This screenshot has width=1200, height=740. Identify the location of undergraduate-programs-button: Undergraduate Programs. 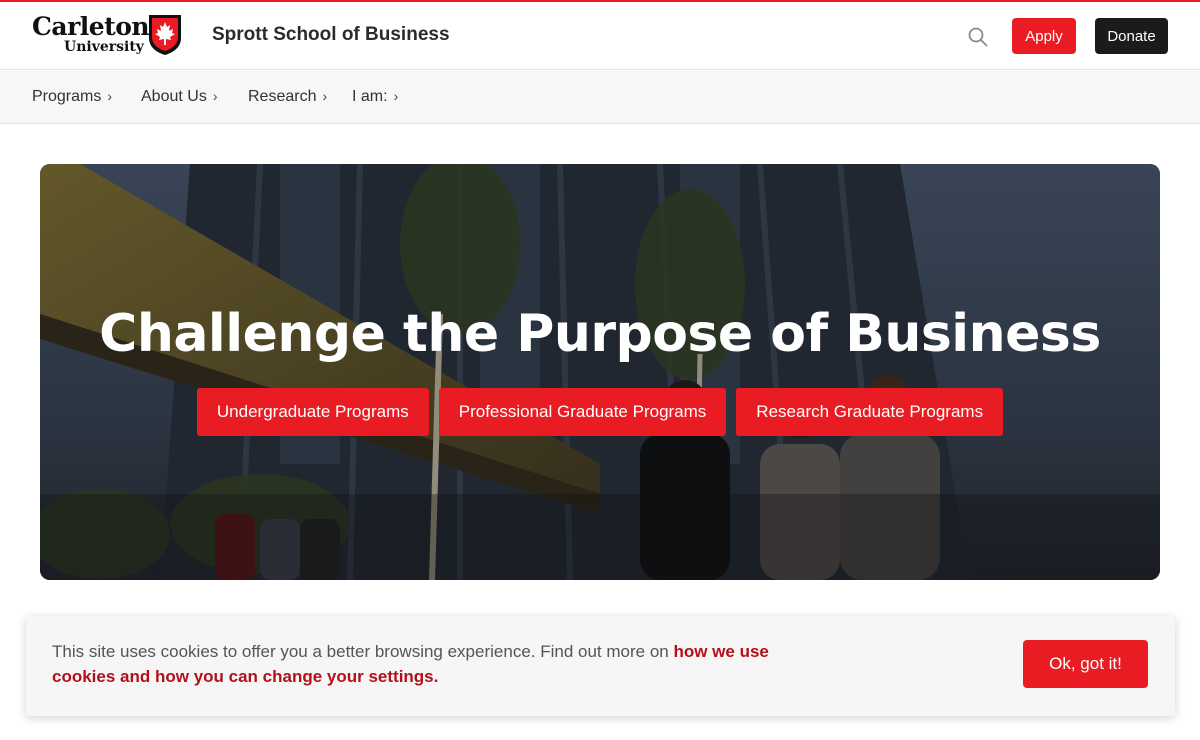
(312, 412).